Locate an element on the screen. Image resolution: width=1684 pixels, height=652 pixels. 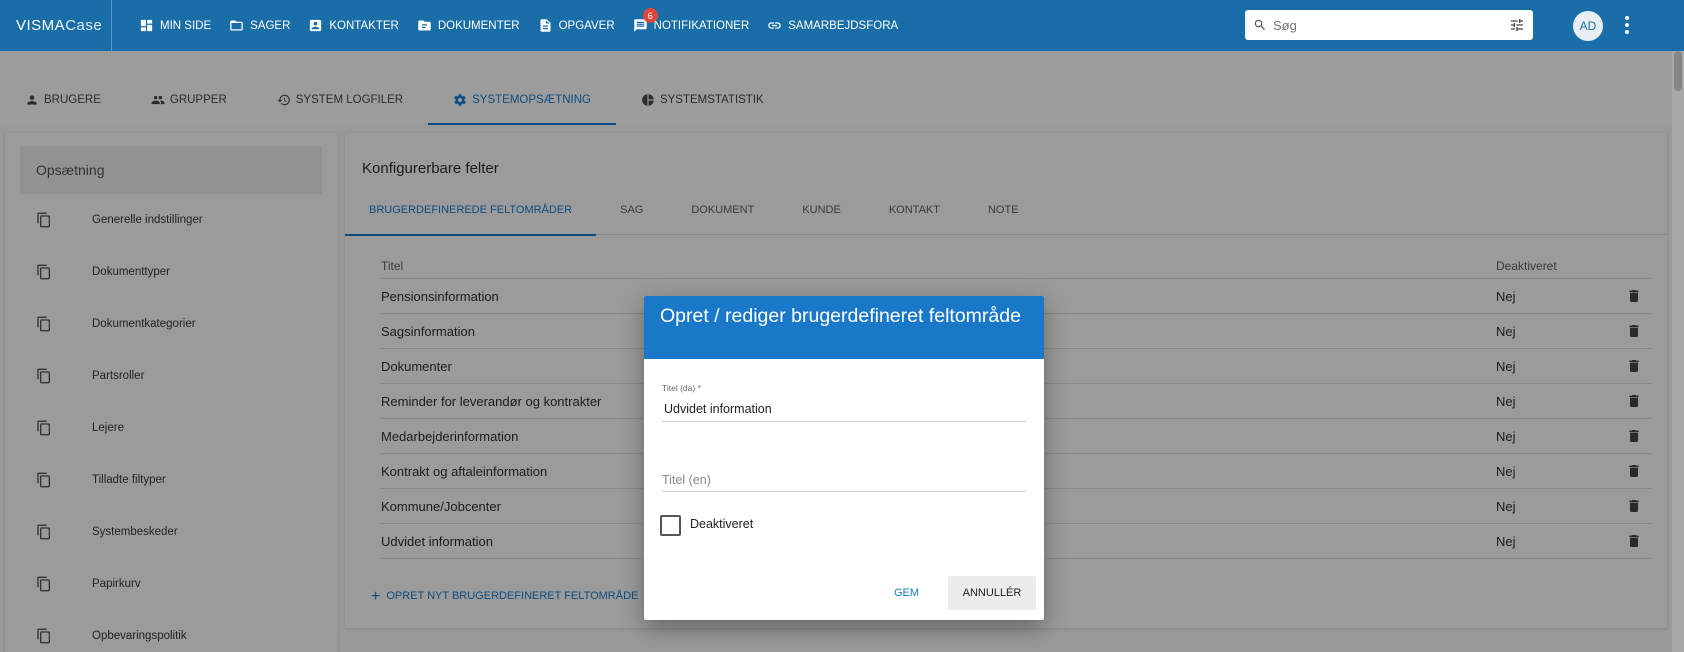
sidebar-item-opbevaringspolitik: Opbevaringspolitik is located at coordinates (171, 636).